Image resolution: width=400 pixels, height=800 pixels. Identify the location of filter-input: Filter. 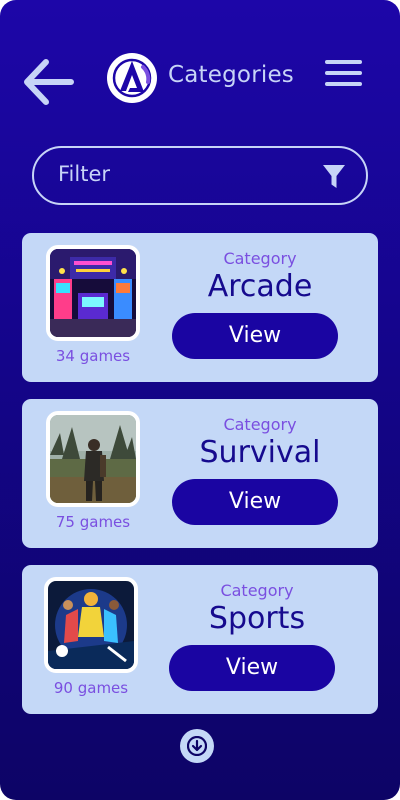
(200, 175).